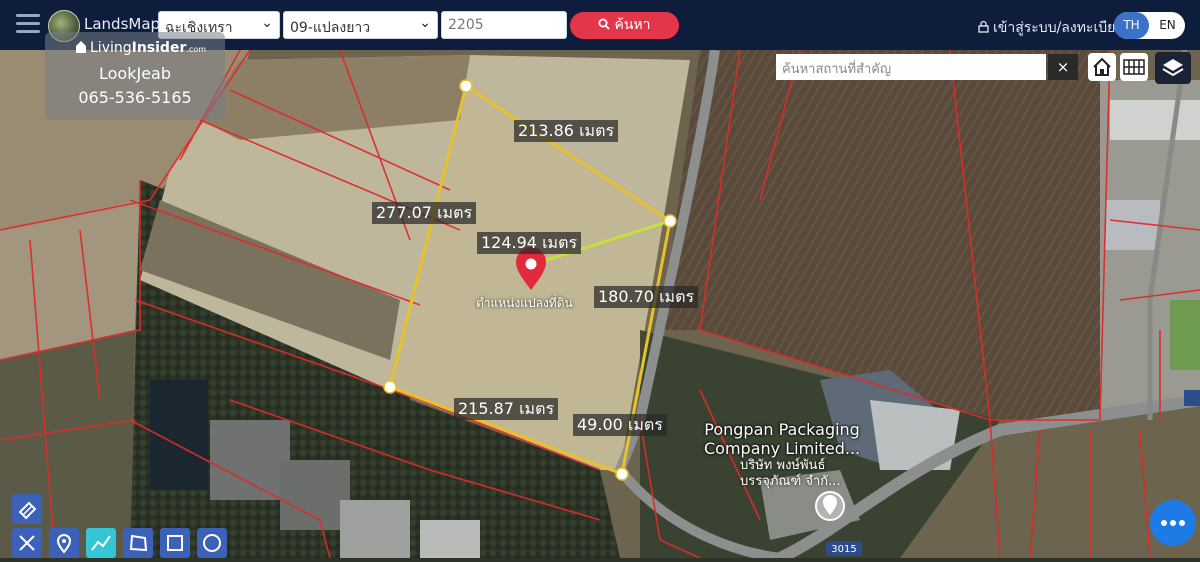 The height and width of the screenshot is (562, 1200). I want to click on chat-icon, so click(1164, 523).